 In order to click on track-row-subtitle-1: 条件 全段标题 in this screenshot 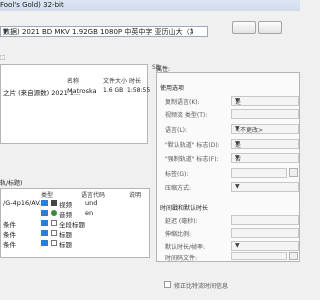, I will do `click(75, 224)`.